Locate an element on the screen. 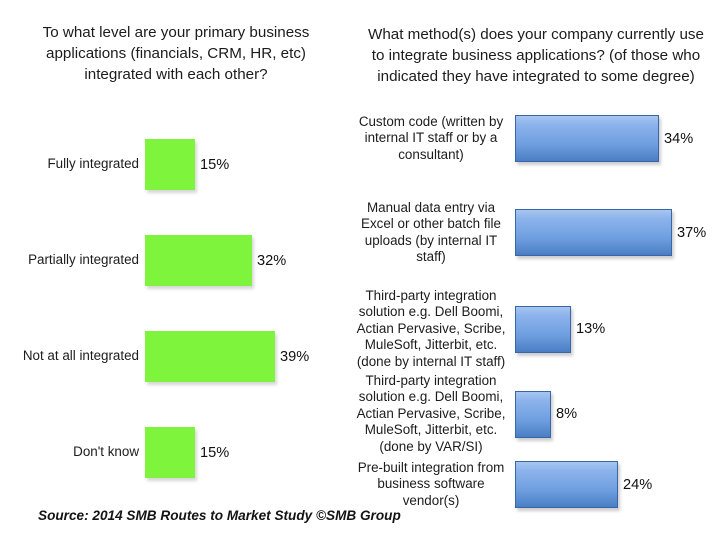 This screenshot has height=540, width=720. bar-row: Fully integrated 15% is located at coordinates (176, 164).